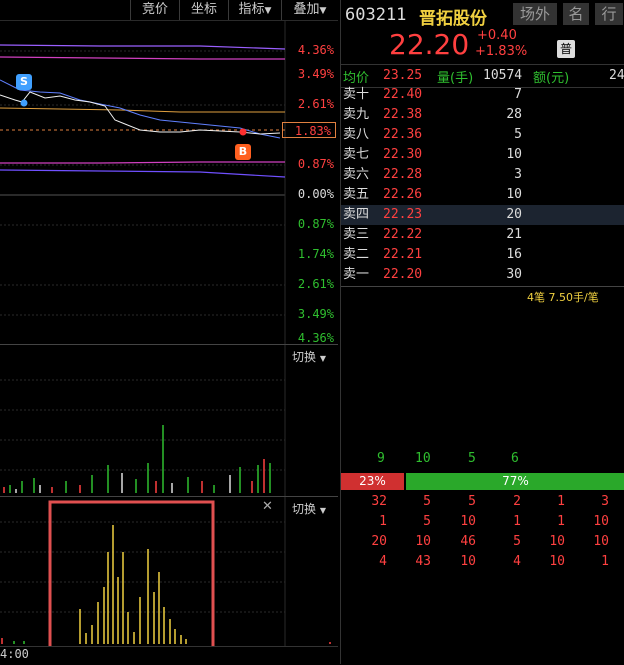 This screenshot has width=624, height=665. Describe the element at coordinates (356, 174) in the screenshot. I see `level-label: 卖六` at that location.